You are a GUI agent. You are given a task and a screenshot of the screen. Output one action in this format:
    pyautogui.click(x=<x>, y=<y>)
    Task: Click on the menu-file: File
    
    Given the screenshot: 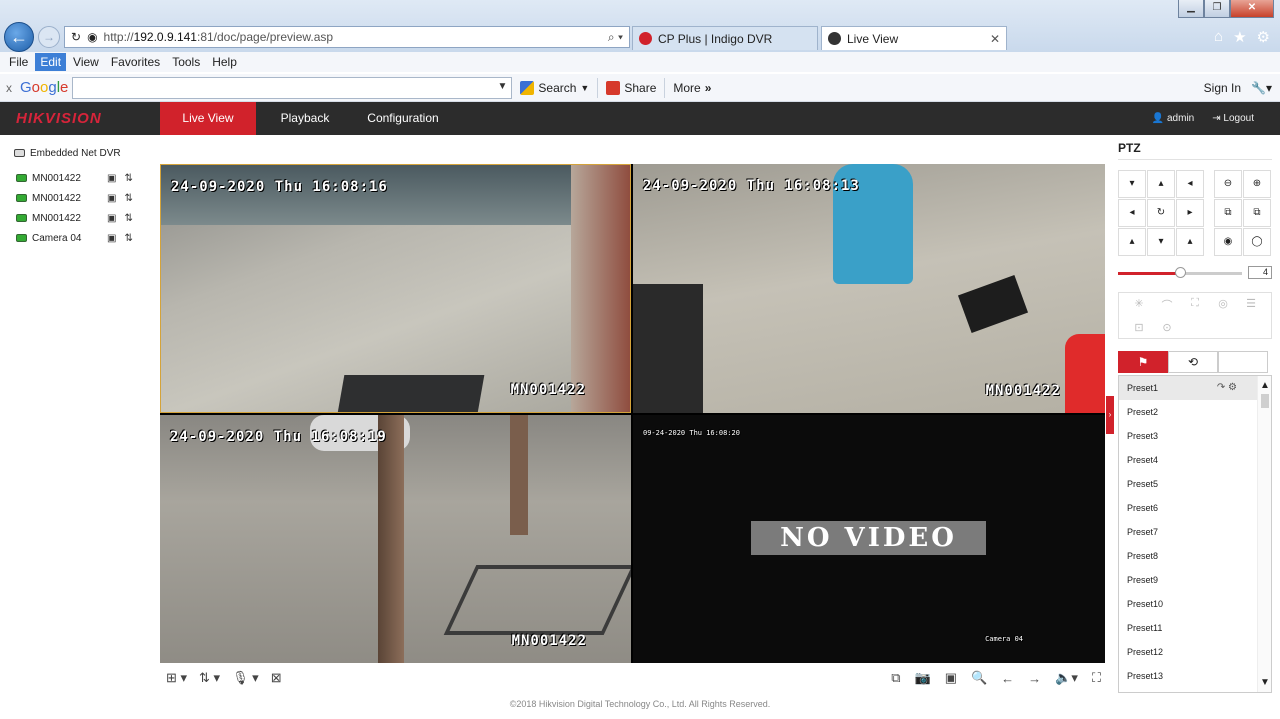 What is the action you would take?
    pyautogui.click(x=18, y=62)
    